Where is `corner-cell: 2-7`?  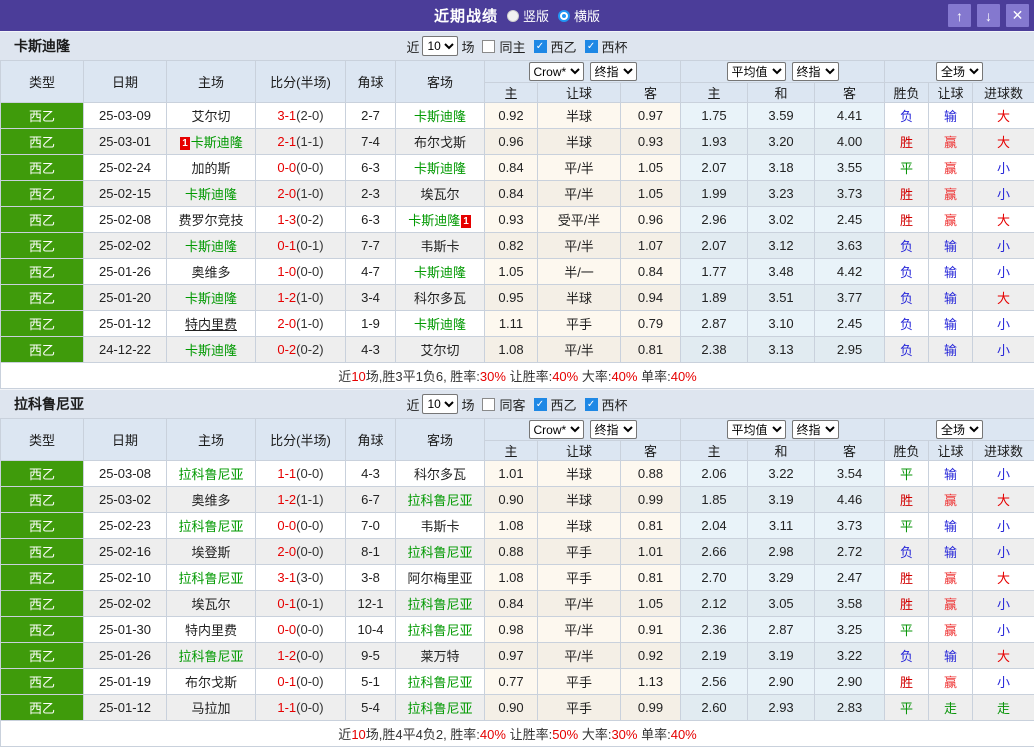
corner-cell: 2-7 is located at coordinates (371, 116).